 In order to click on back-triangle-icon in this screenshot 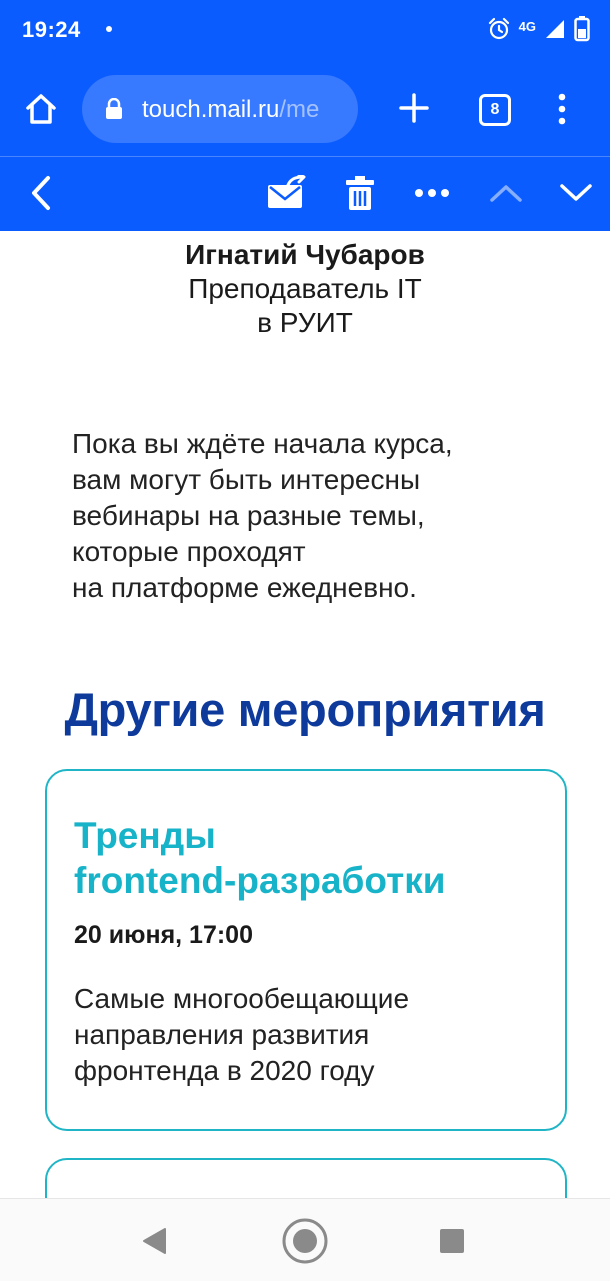, I will do `click(154, 1241)`.